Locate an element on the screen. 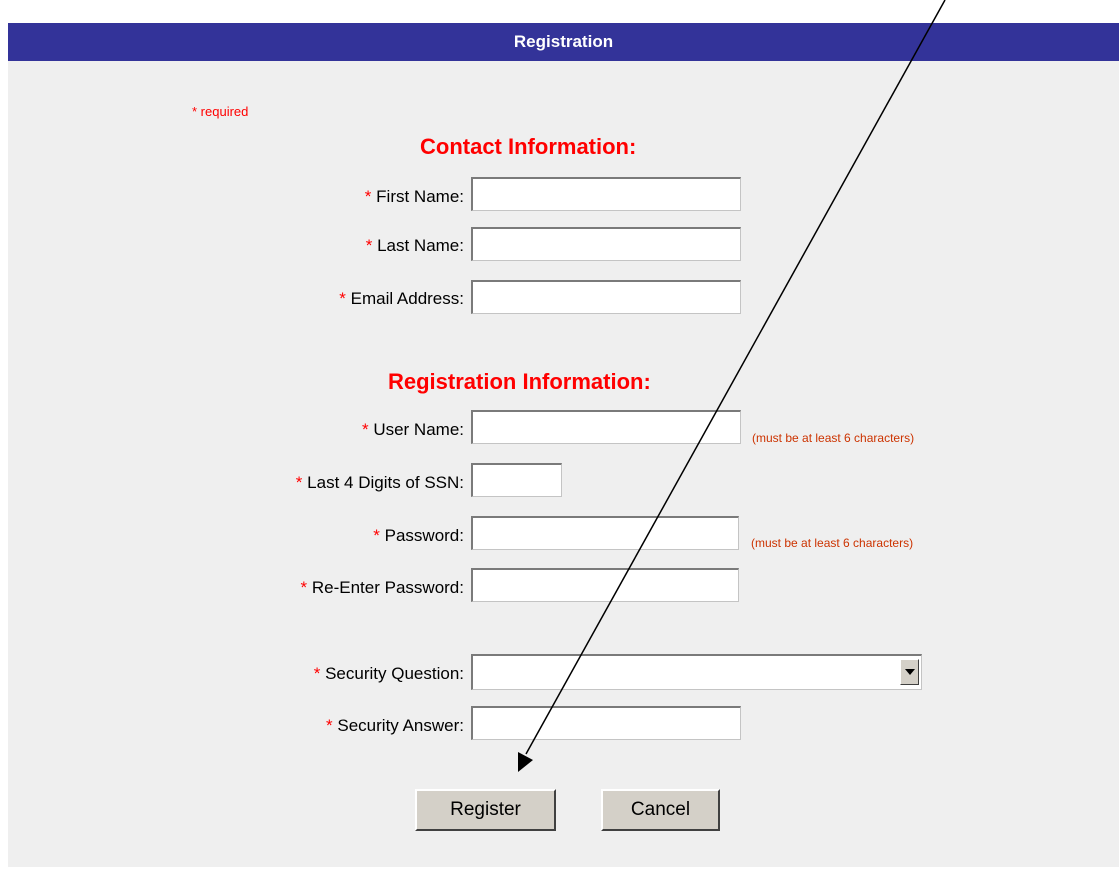  ssn-label: * Last 4 Digits of SSN: is located at coordinates (380, 483).